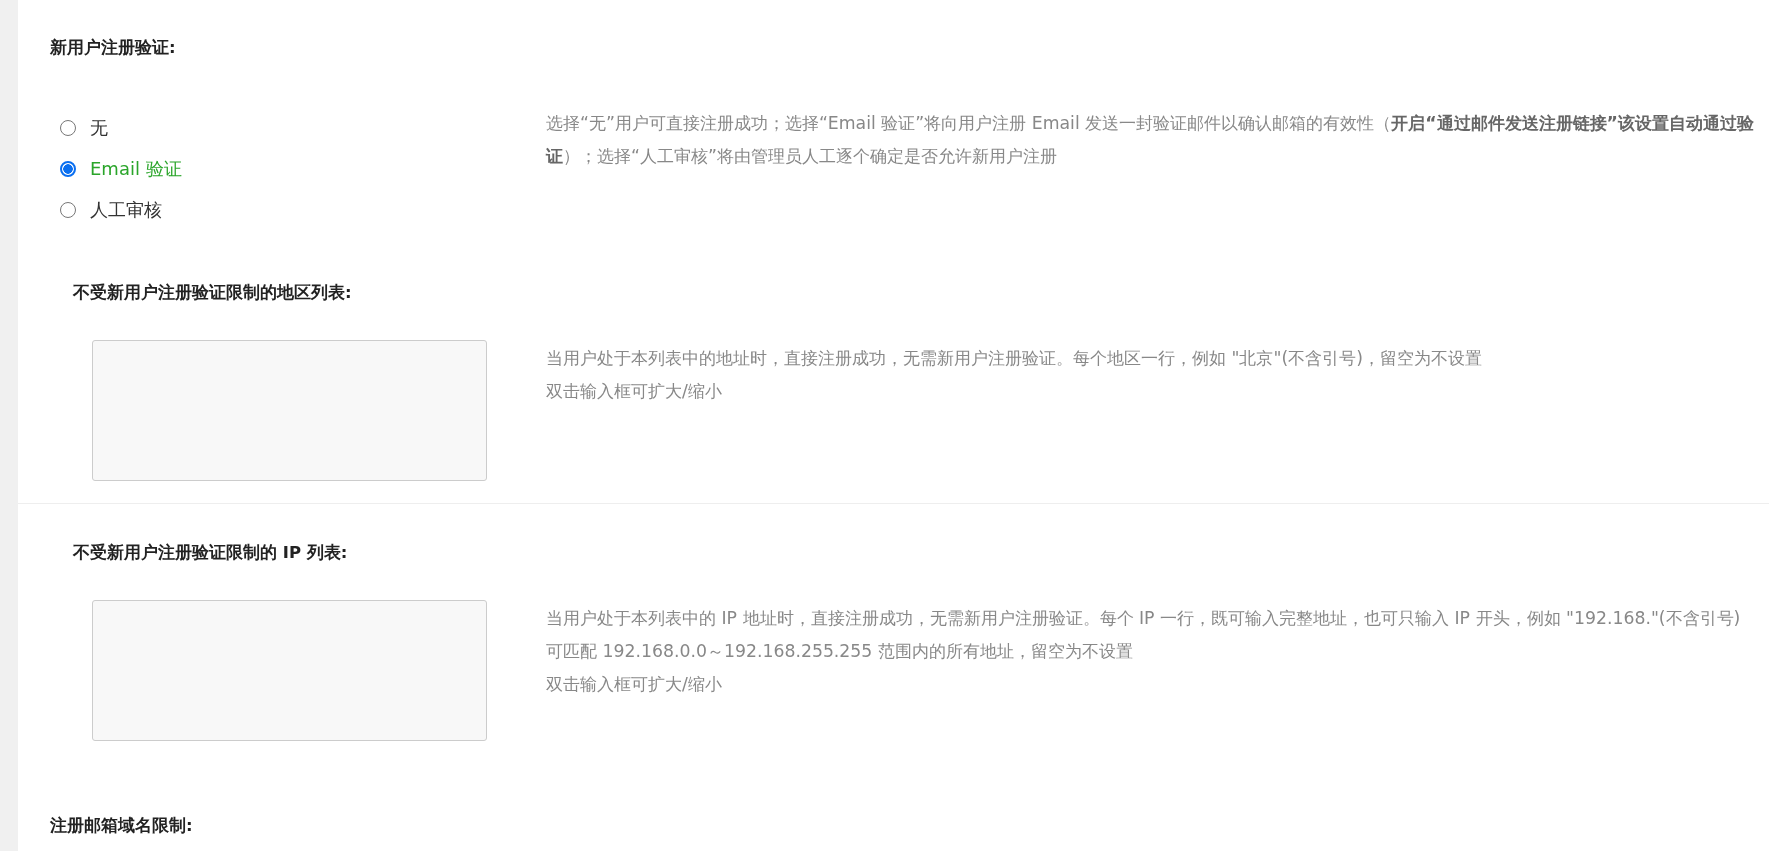  Describe the element at coordinates (1150, 140) in the screenshot. I see `setting-description: 选择“无”用户可直接注册成功；选择“Email 验证”将向用户注册 Email 发送一封验证邮件以确认邮箱的有效性（开启“通过邮件发送注册链接”该设置自动通过验证）；选择“人工审核”将由管理员人工逐个确定是否允许新用户注册` at that location.